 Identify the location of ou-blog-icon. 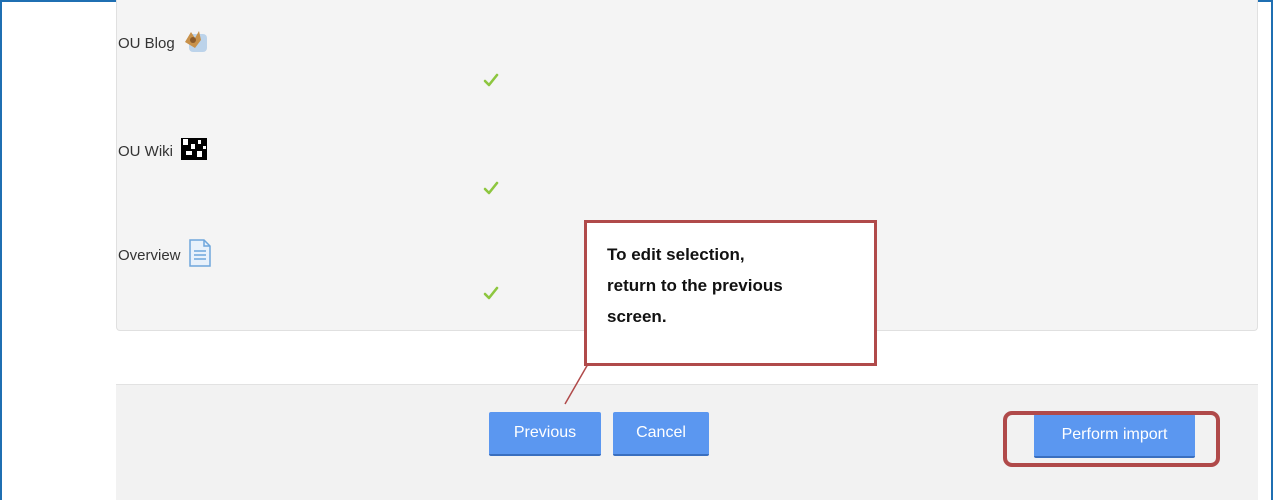
(195, 43).